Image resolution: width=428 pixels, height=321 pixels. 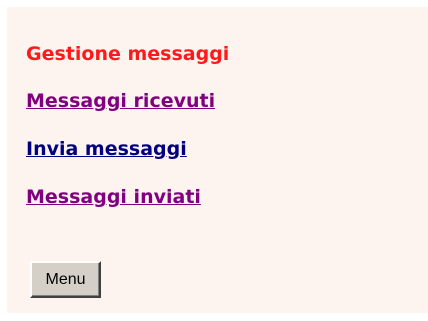 I want to click on send-messages-link: Invia messaggi, so click(x=106, y=149).